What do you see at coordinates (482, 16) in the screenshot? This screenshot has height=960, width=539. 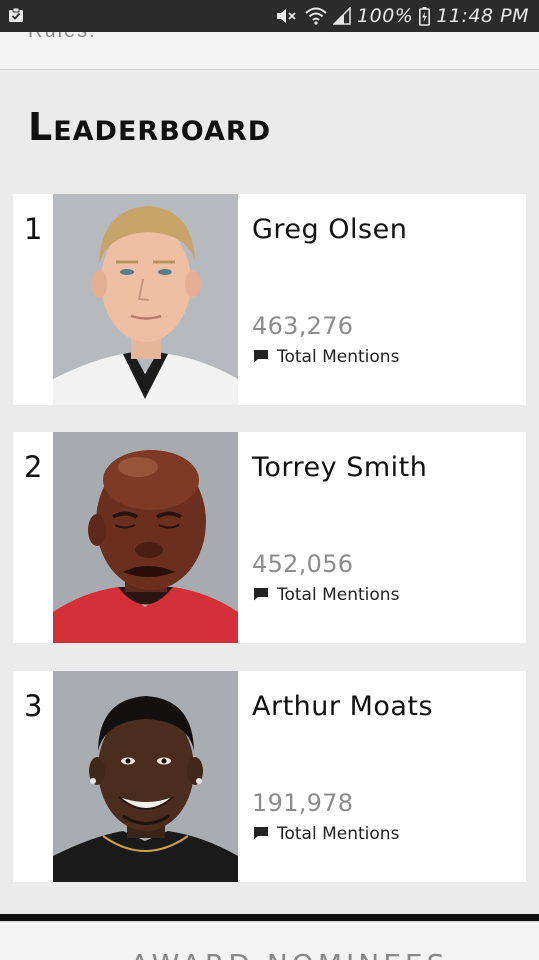 I see `status-time: 11:48 PM` at bounding box center [482, 16].